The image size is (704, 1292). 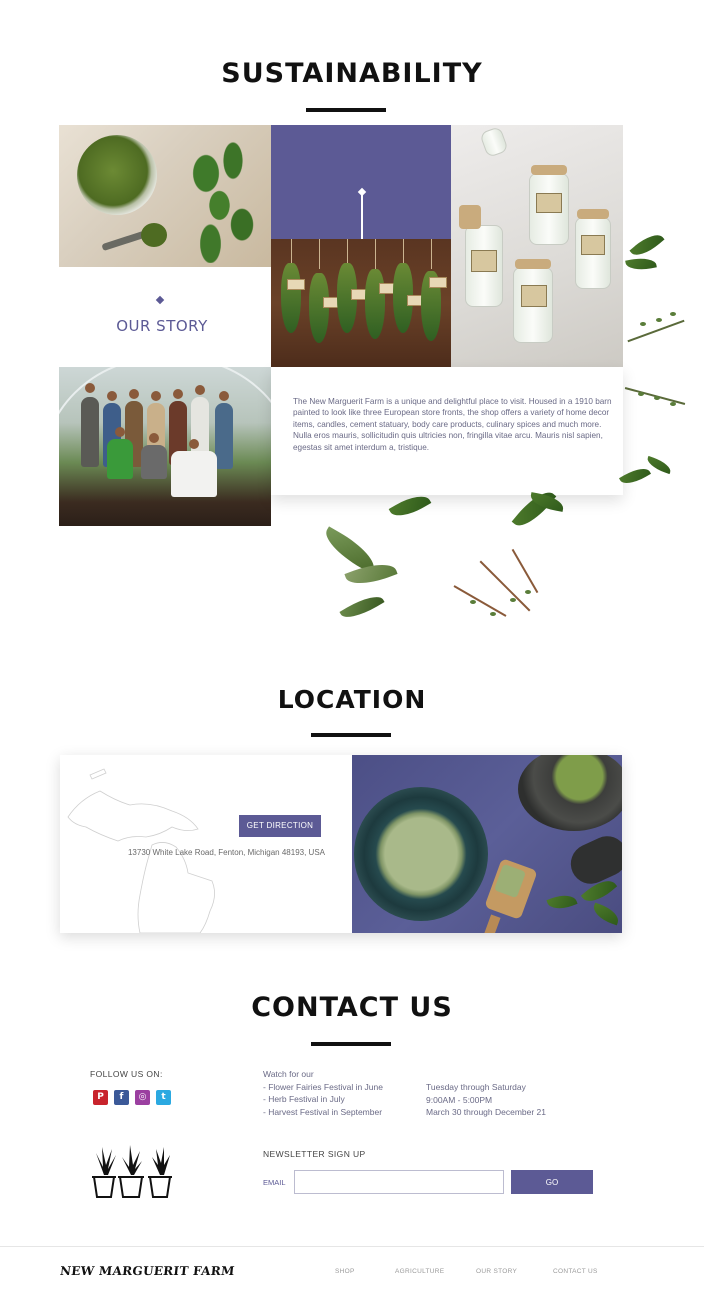 I want to click on farm-team-photo, so click(x=165, y=446).